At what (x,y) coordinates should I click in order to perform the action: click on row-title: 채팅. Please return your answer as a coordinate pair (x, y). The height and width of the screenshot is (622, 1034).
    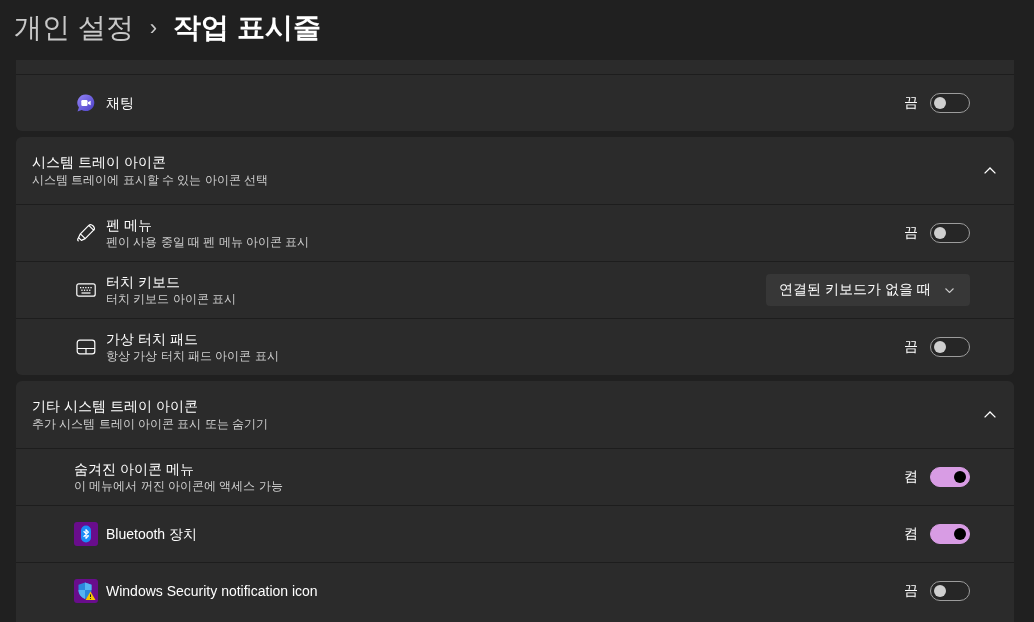
    Looking at the image, I should click on (120, 103).